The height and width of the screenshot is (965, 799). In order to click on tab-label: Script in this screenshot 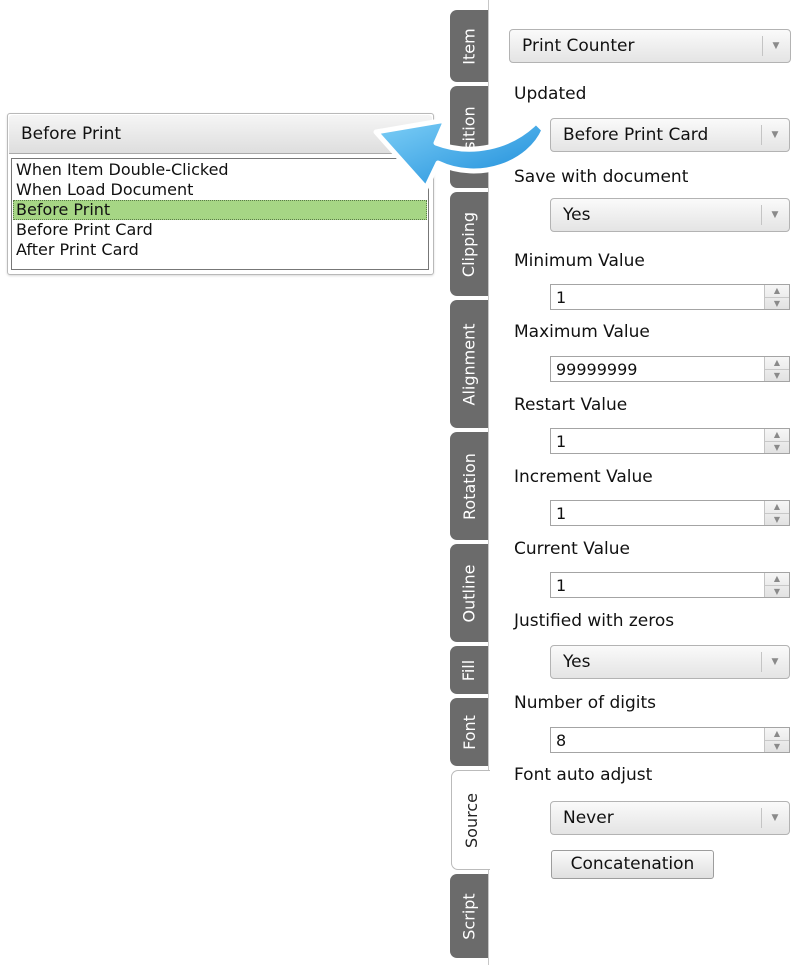, I will do `click(469, 916)`.